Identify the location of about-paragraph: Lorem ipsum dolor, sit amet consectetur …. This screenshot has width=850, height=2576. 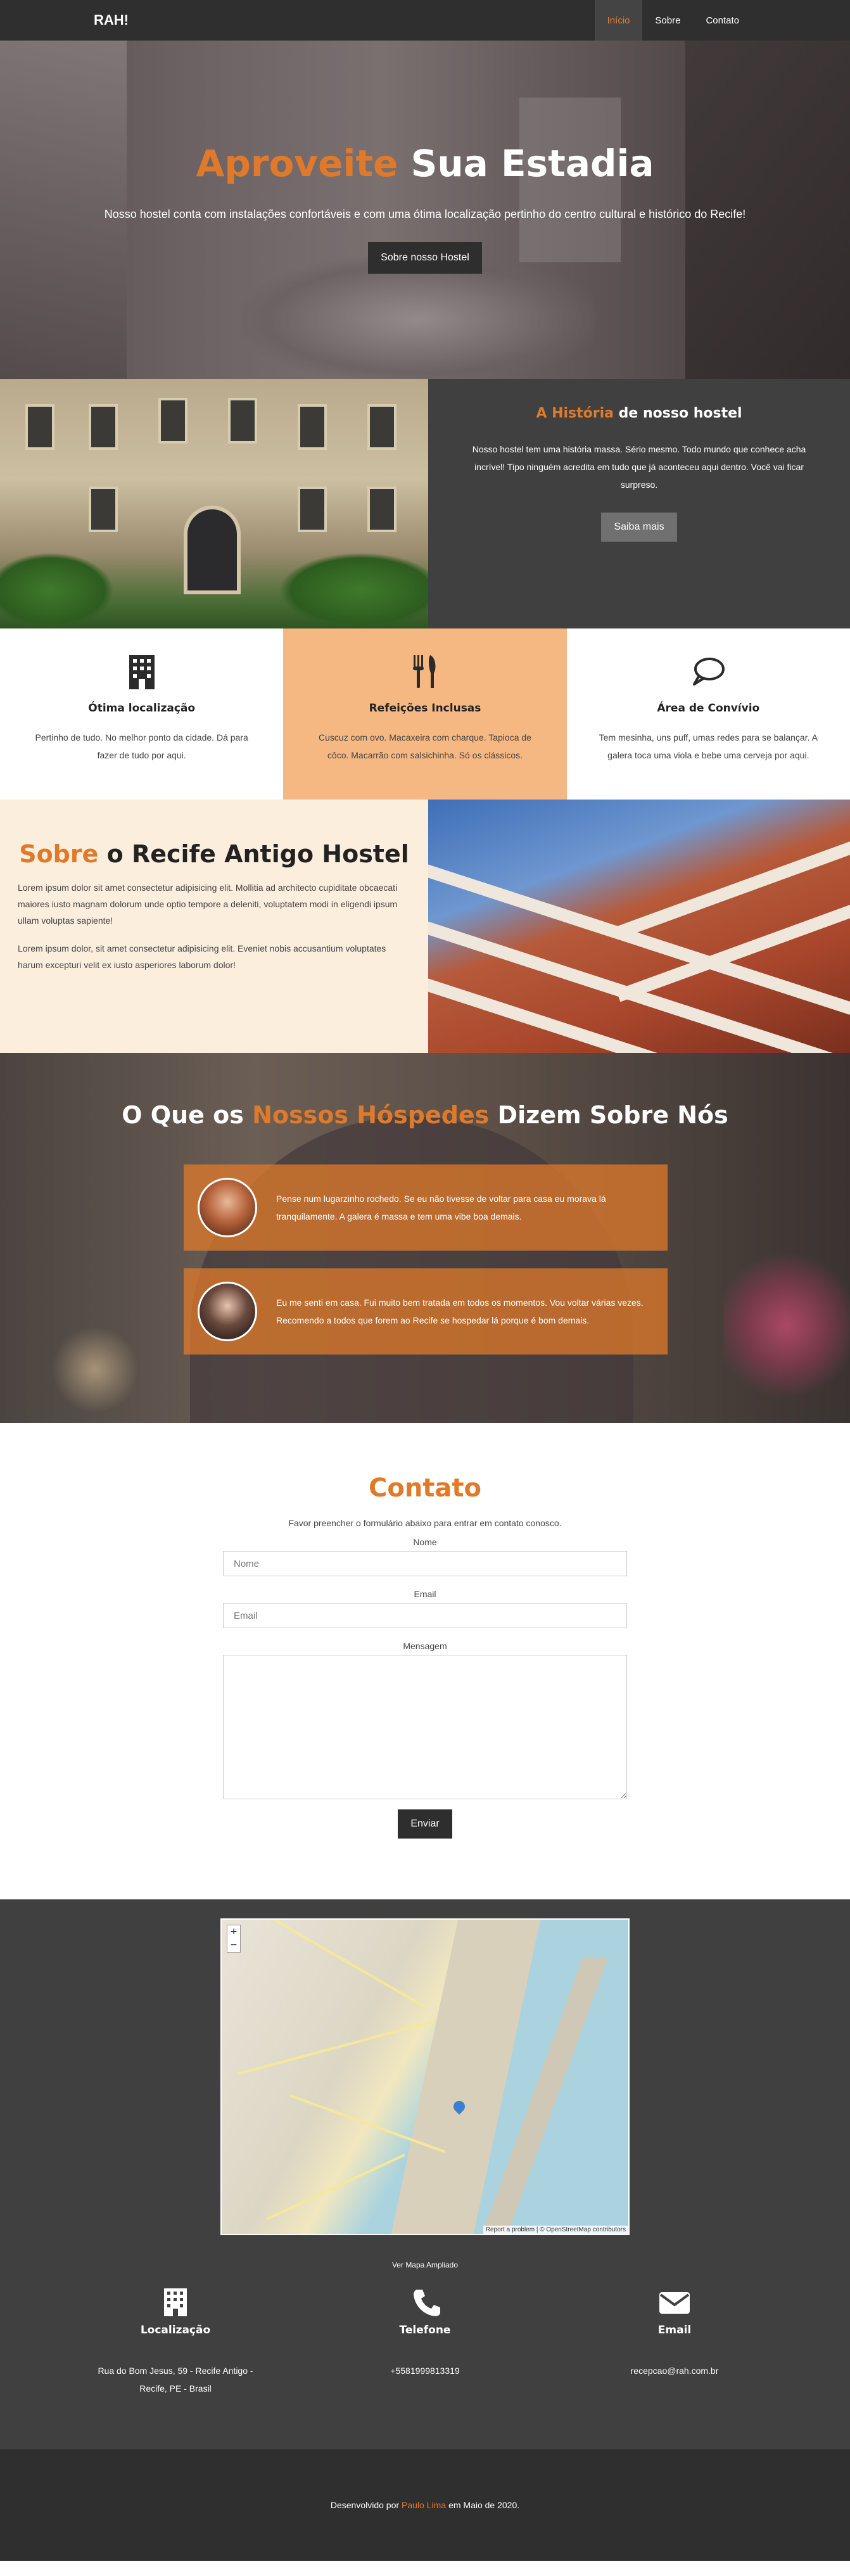
(202, 957).